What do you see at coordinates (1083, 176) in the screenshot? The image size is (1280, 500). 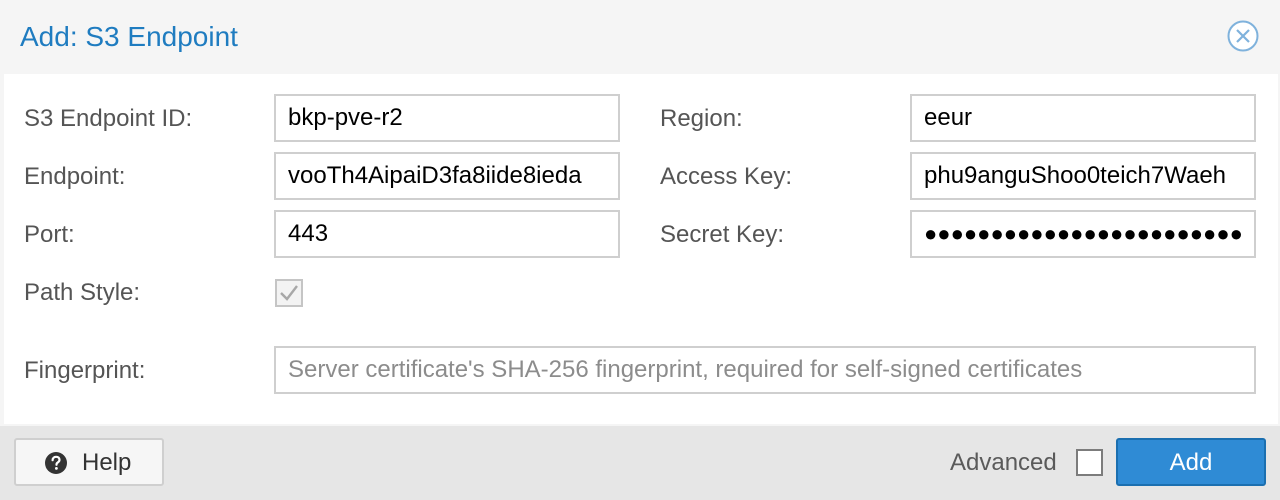 I see `access-key-input` at bounding box center [1083, 176].